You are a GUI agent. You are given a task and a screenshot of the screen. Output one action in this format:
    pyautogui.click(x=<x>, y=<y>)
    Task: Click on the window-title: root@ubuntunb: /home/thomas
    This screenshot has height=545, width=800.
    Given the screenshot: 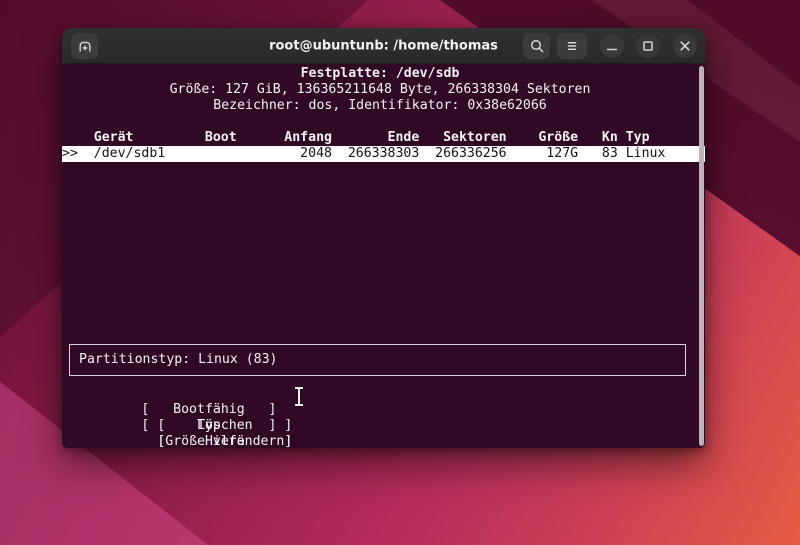 What is the action you would take?
    pyautogui.click(x=383, y=45)
    